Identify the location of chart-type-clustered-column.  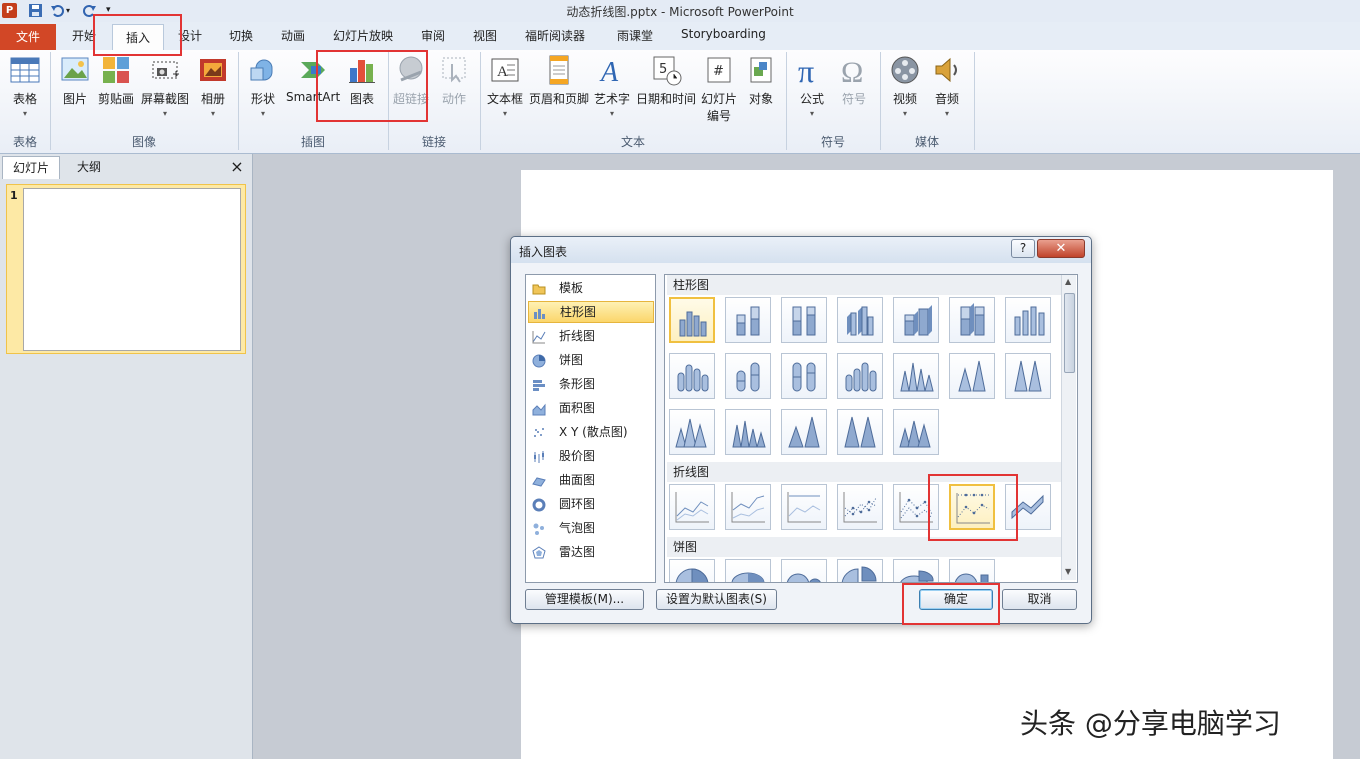
(692, 320).